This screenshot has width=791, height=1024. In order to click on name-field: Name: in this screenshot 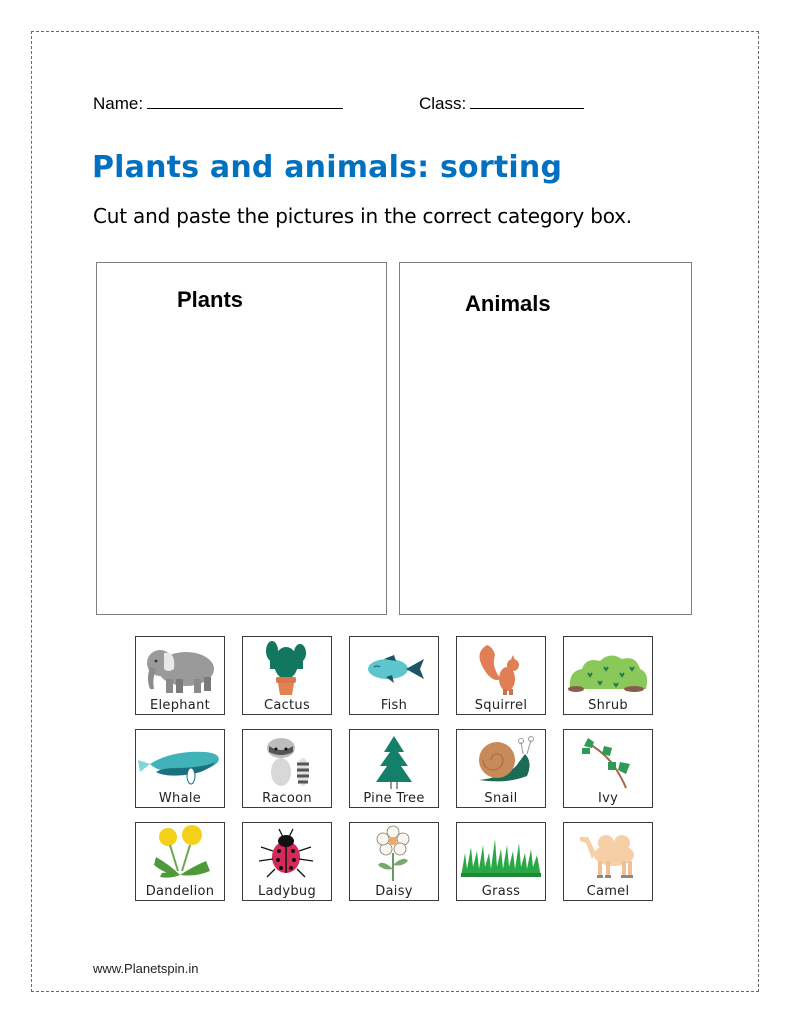, I will do `click(218, 104)`.